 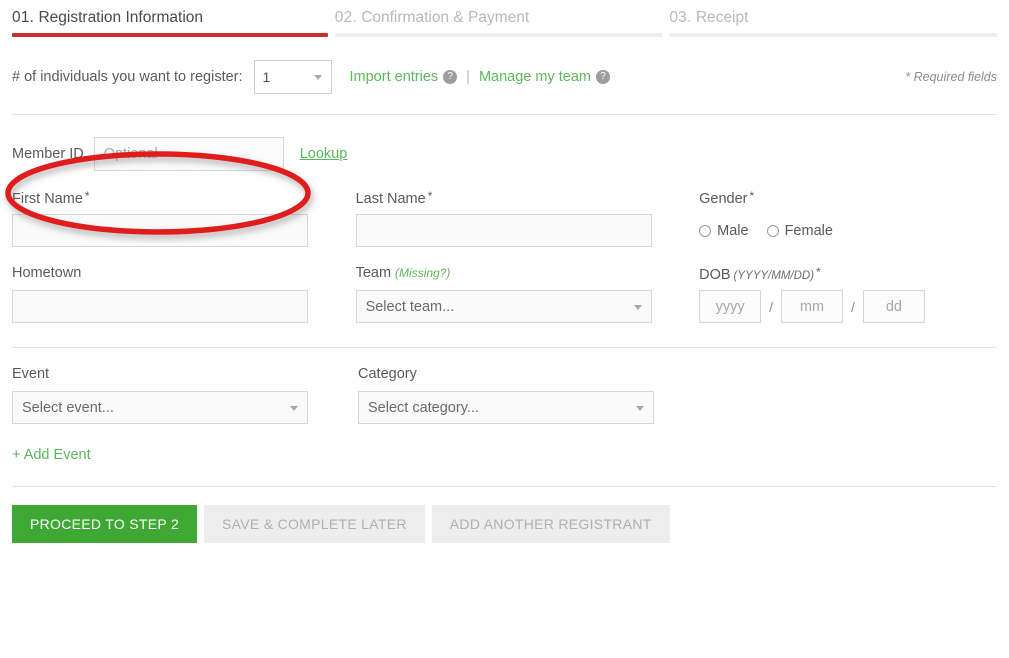 I want to click on gender-radio-male: Male, so click(x=724, y=230).